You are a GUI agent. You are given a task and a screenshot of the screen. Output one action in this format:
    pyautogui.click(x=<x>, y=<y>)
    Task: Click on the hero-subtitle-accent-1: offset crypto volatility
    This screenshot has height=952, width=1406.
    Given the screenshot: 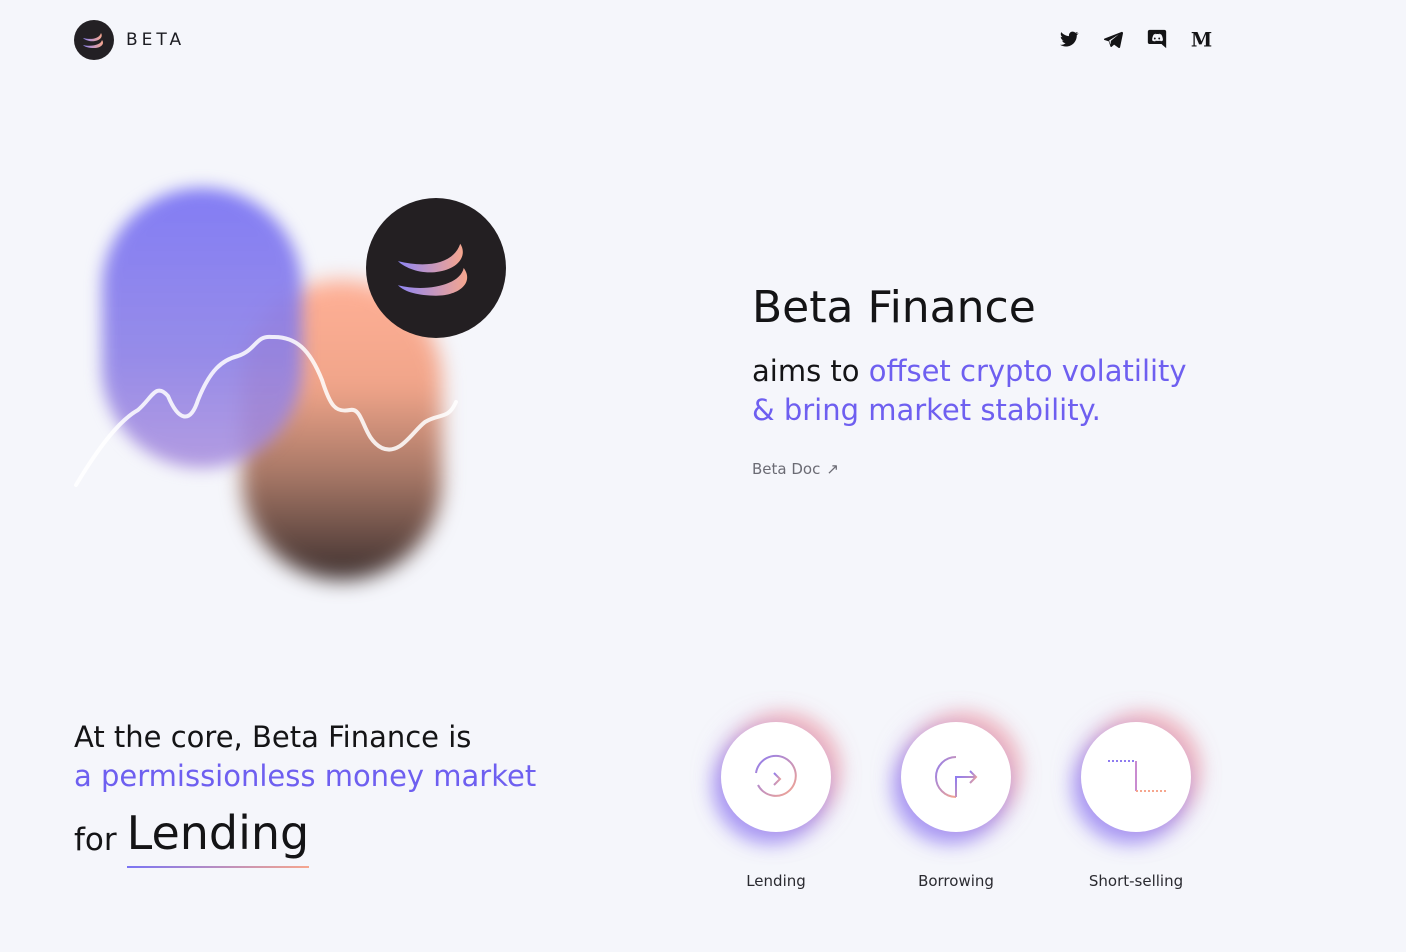 What is the action you would take?
    pyautogui.click(x=1027, y=371)
    